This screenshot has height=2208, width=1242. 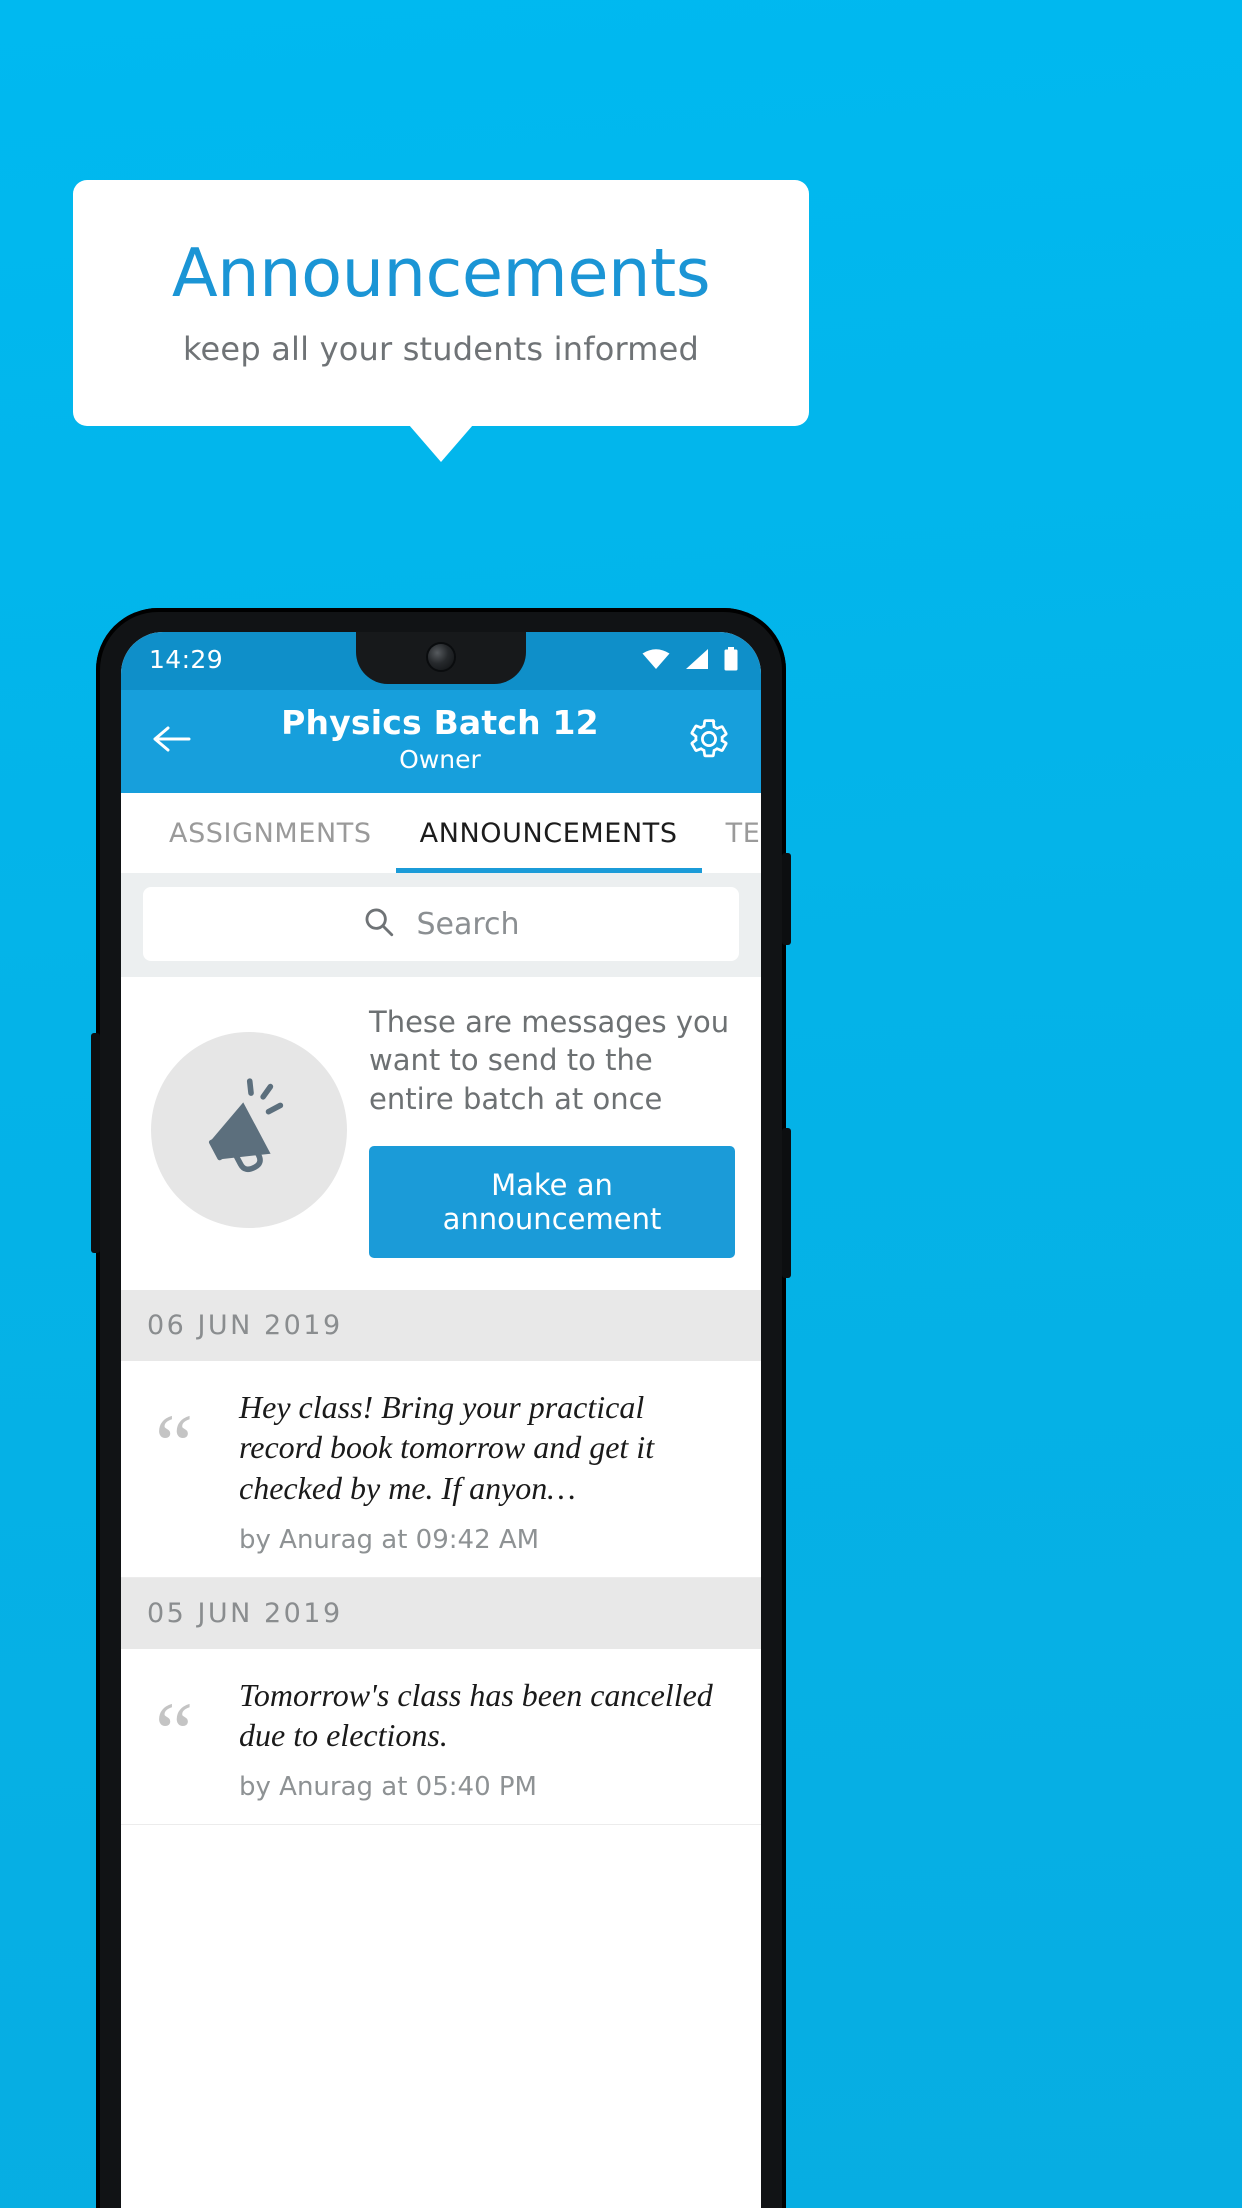 I want to click on search-area: Search, so click(x=441, y=925).